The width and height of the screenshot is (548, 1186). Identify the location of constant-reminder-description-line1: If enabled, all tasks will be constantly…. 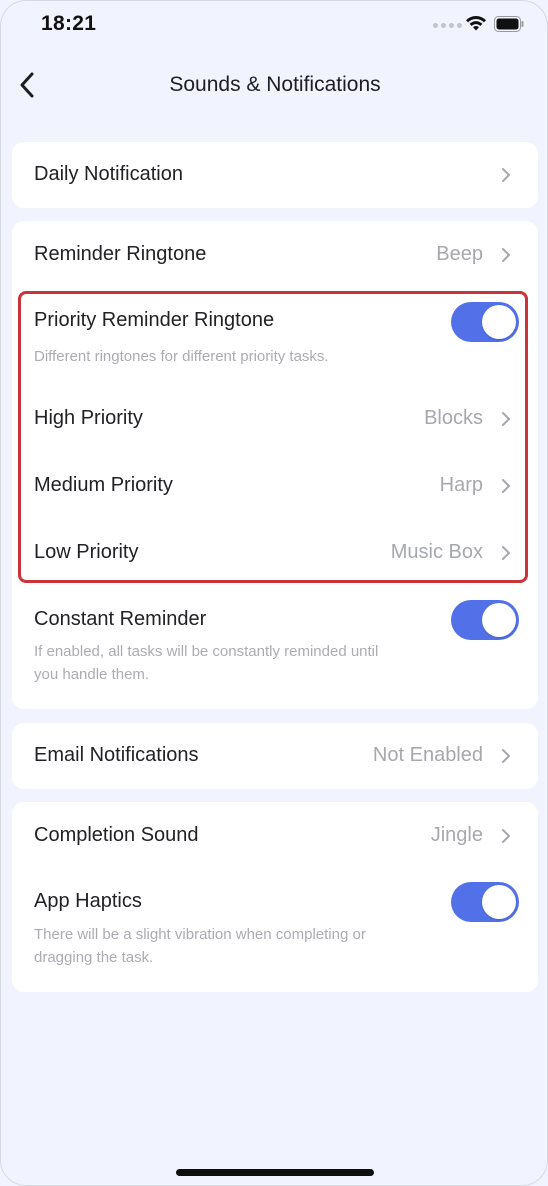
(206, 651).